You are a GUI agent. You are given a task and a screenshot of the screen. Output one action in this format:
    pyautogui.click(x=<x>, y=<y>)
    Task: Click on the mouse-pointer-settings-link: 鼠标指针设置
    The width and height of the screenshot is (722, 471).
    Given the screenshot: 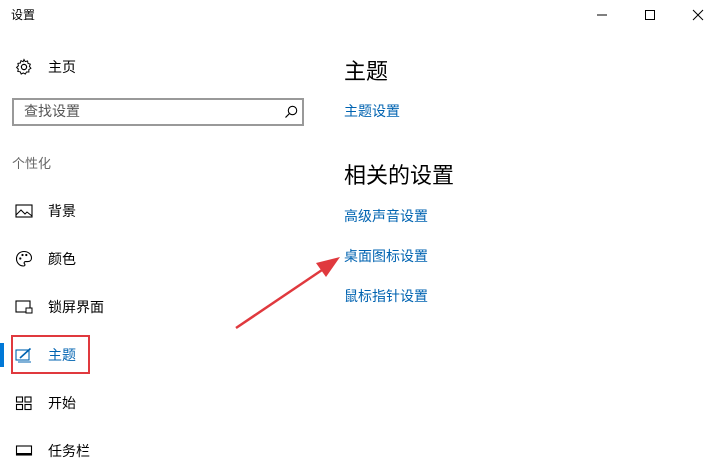 What is the action you would take?
    pyautogui.click(x=386, y=296)
    